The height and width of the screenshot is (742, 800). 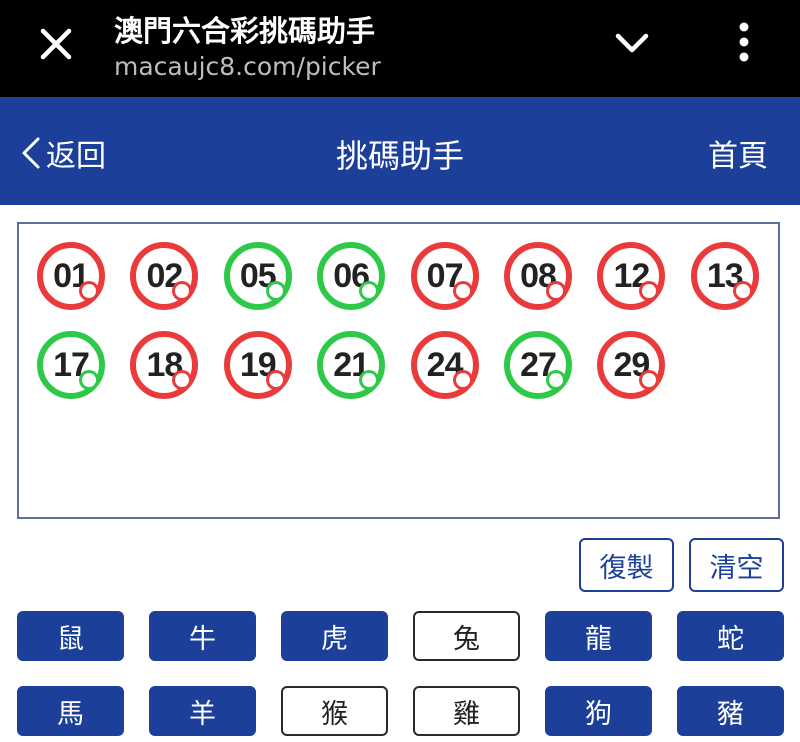 I want to click on number-ball: 18, so click(x=164, y=365).